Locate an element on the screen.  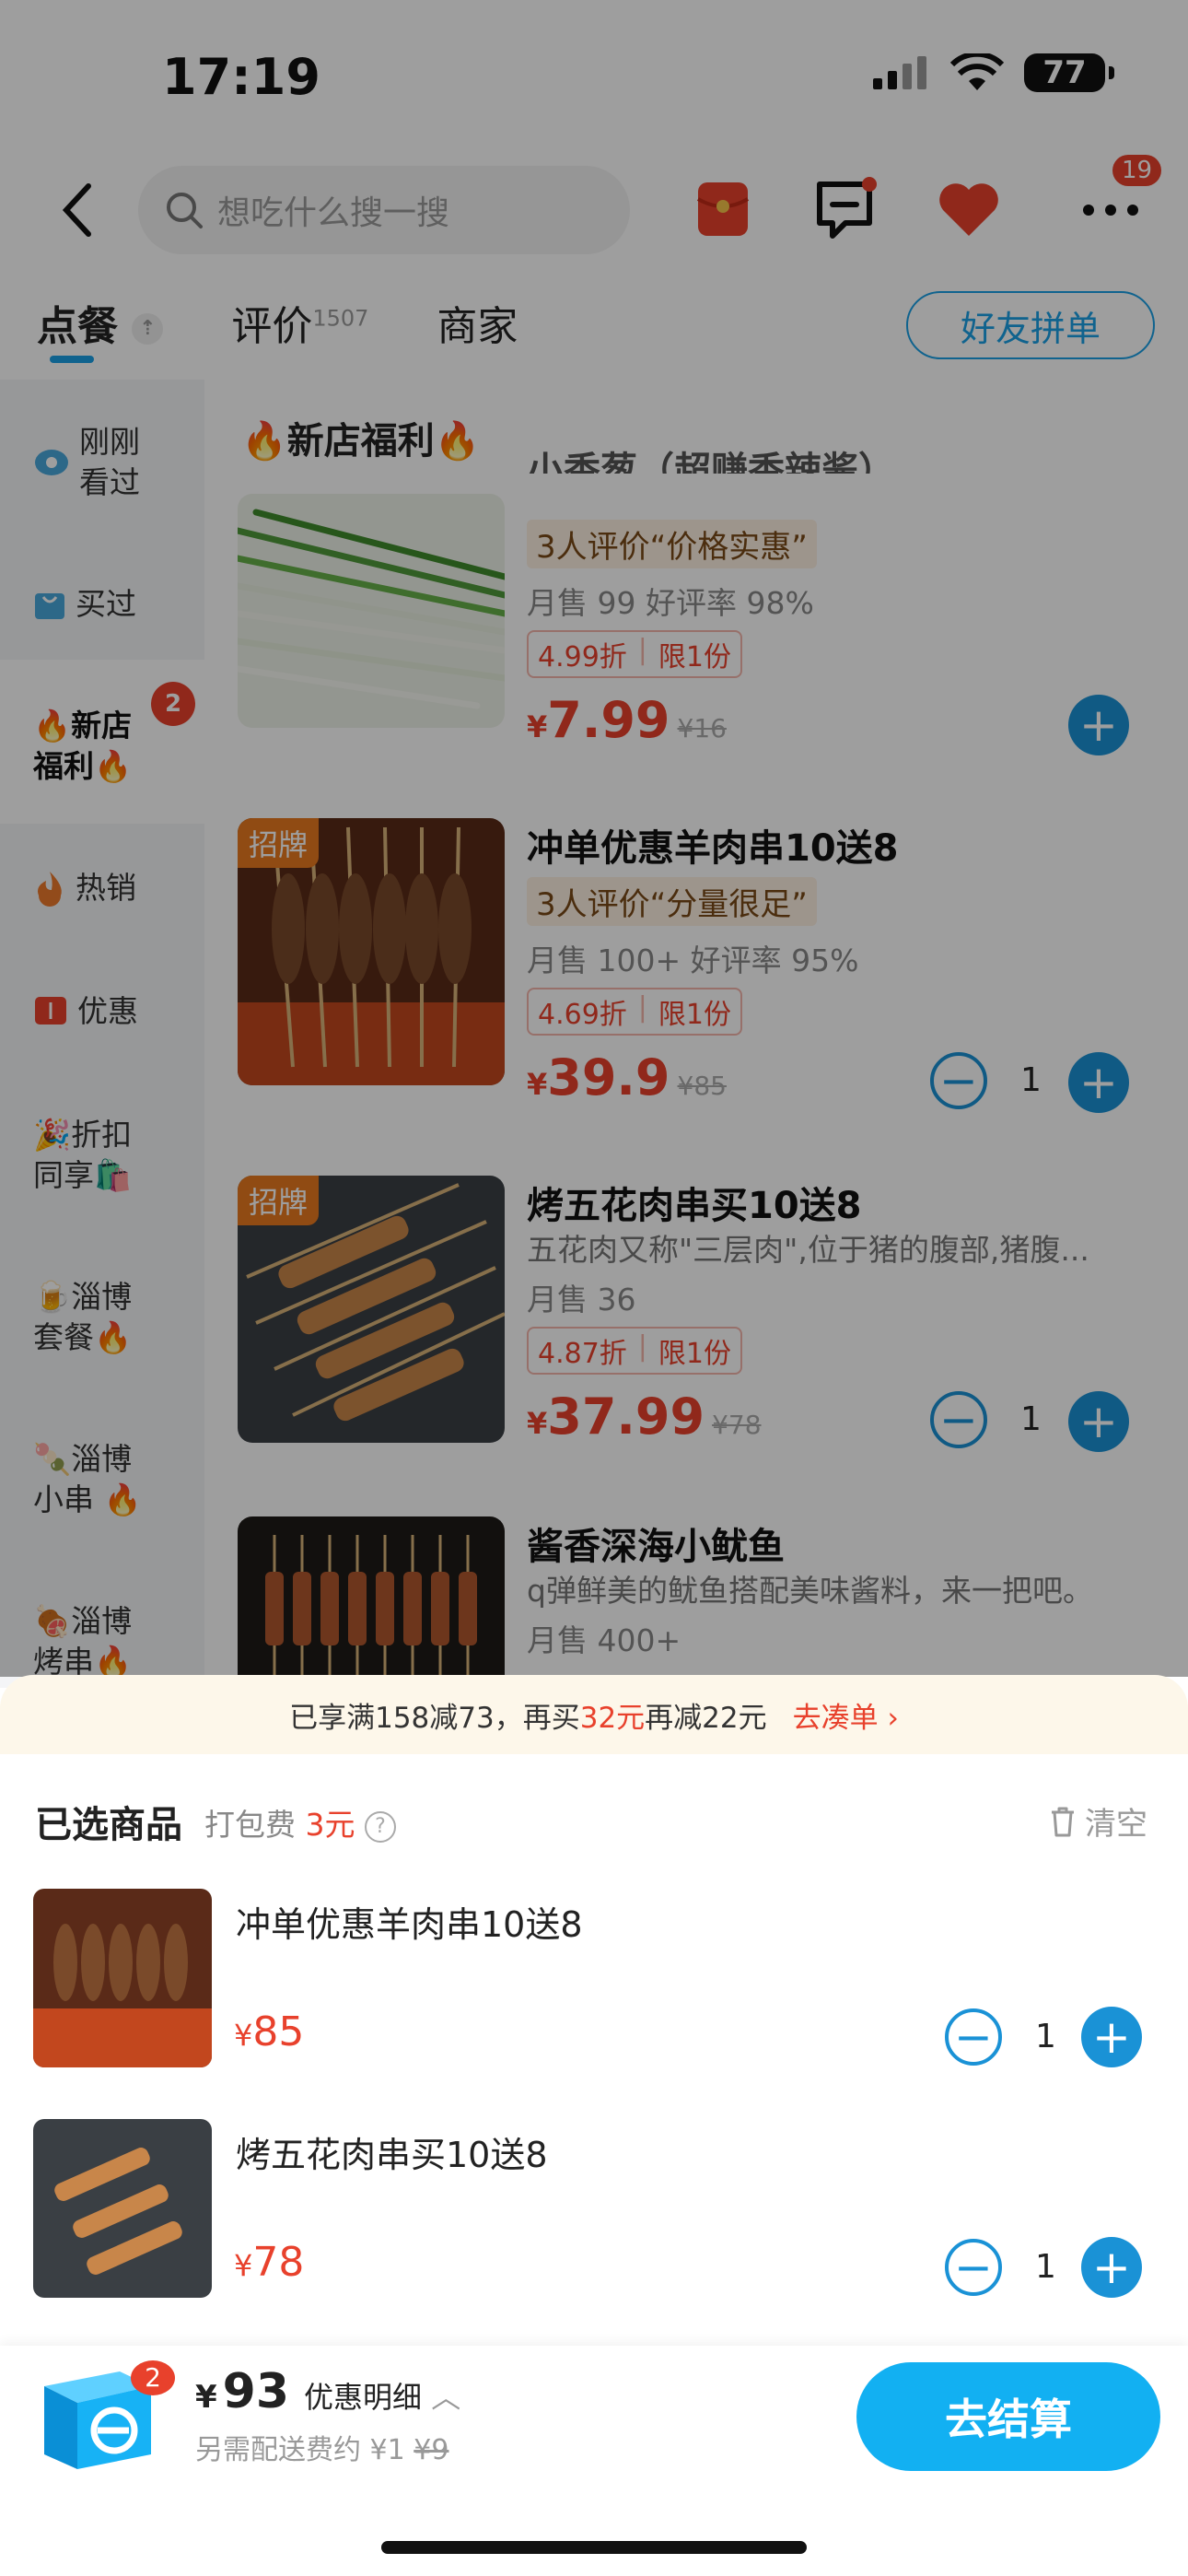
help-icon: ? is located at coordinates (380, 1826).